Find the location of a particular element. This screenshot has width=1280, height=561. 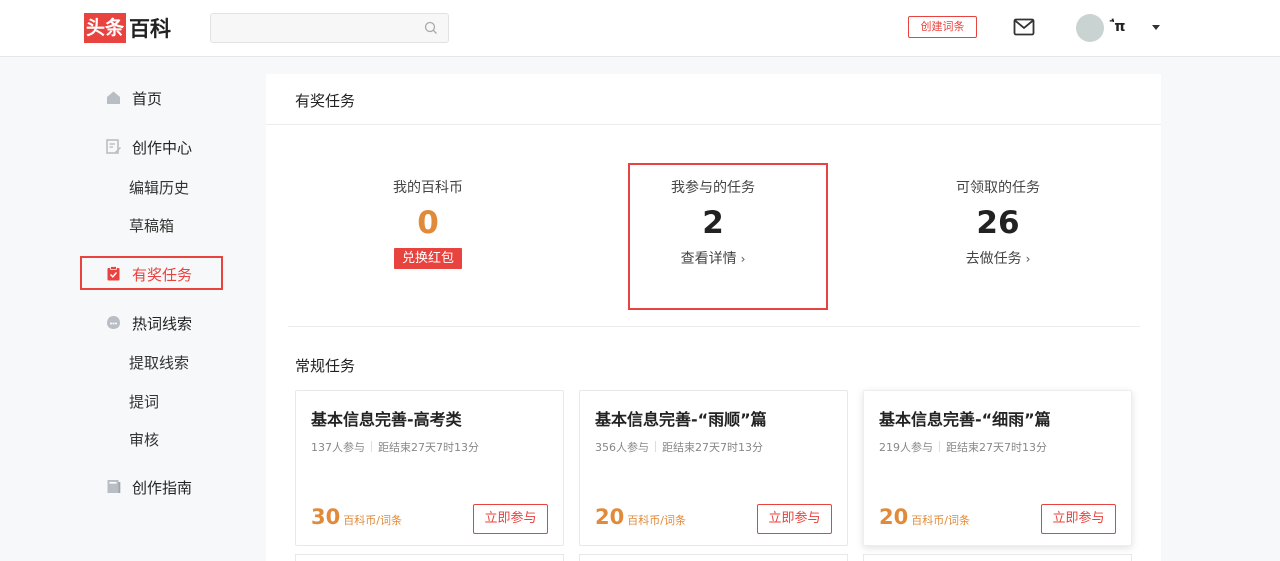

stat-label: 可领取的任务 is located at coordinates (998, 188).